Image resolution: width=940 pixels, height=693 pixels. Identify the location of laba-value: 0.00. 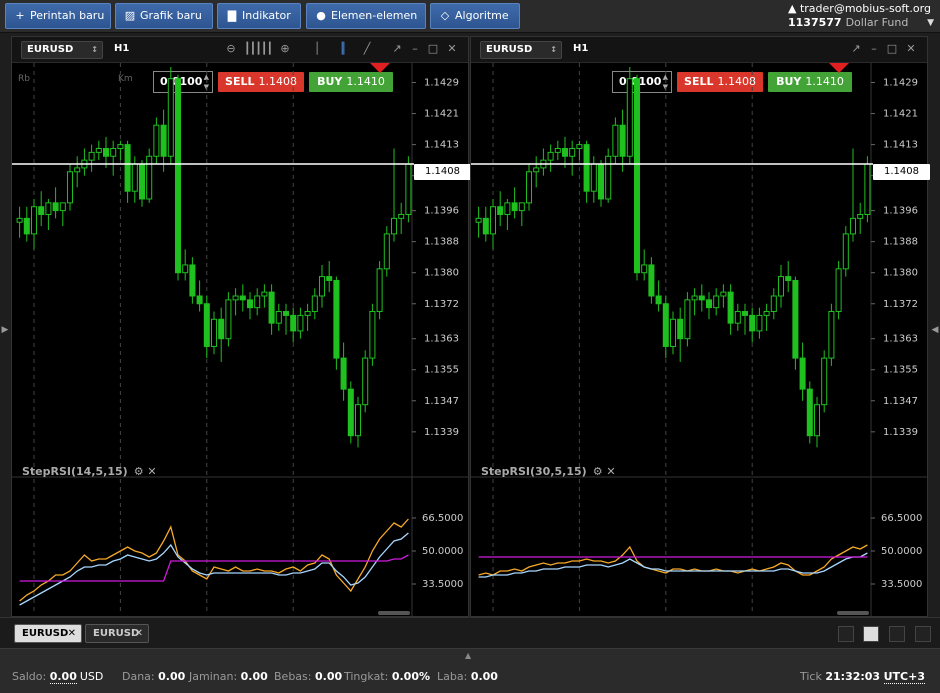
(484, 676).